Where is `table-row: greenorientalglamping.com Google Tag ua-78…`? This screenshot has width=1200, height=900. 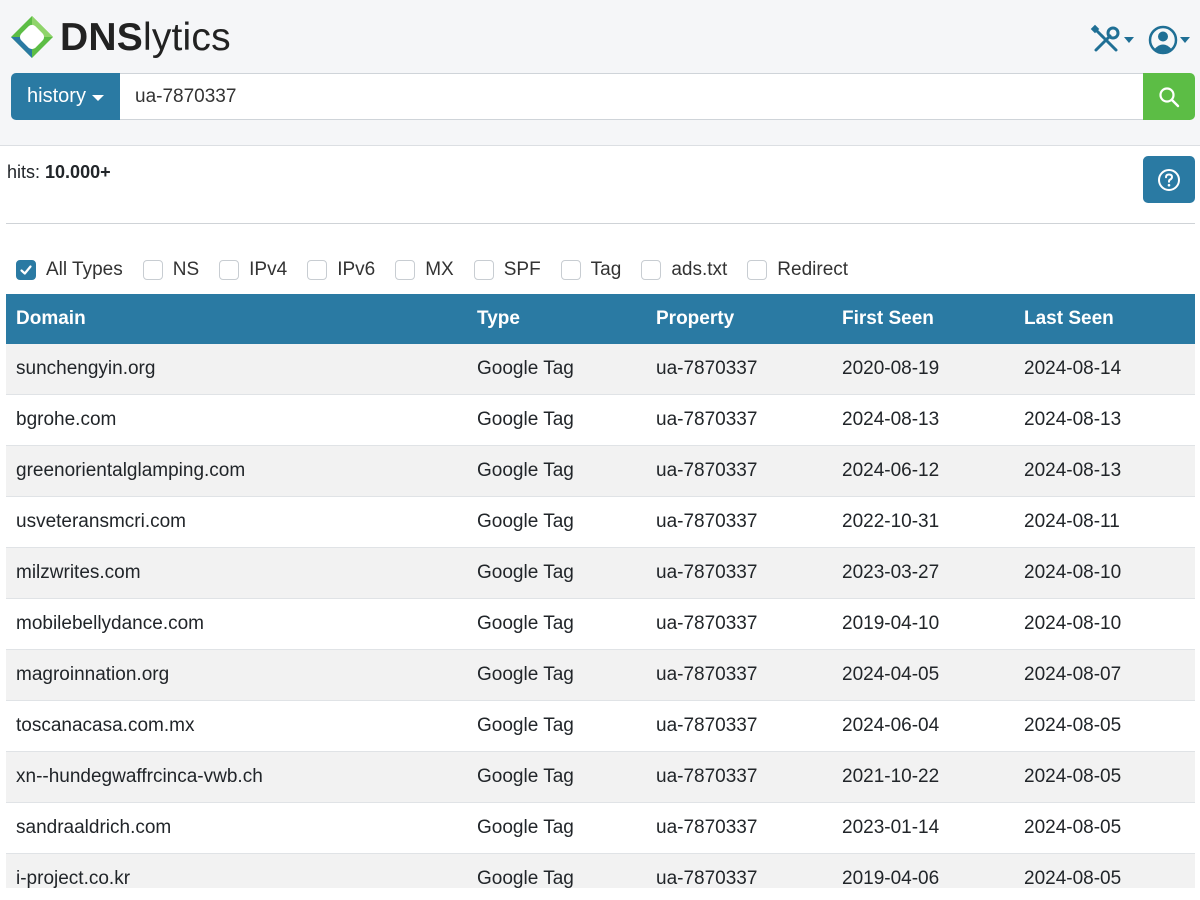
table-row: greenorientalglamping.com Google Tag ua-78… is located at coordinates (600, 471).